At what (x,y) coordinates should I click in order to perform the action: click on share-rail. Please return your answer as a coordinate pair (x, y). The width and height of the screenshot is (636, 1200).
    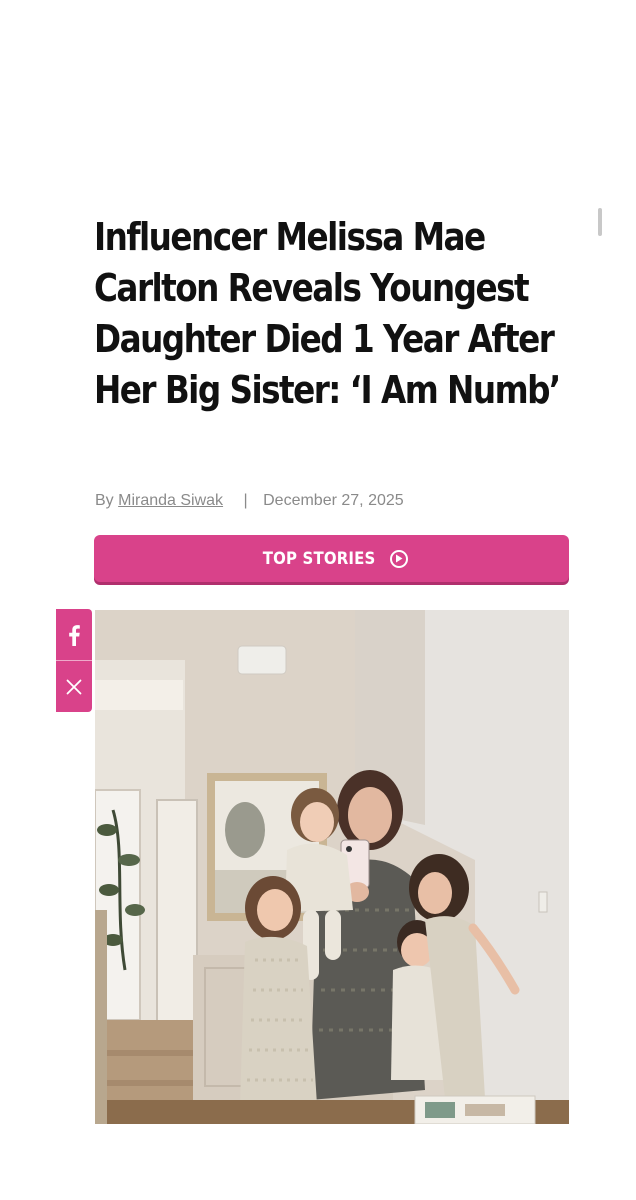
    Looking at the image, I should click on (74, 660).